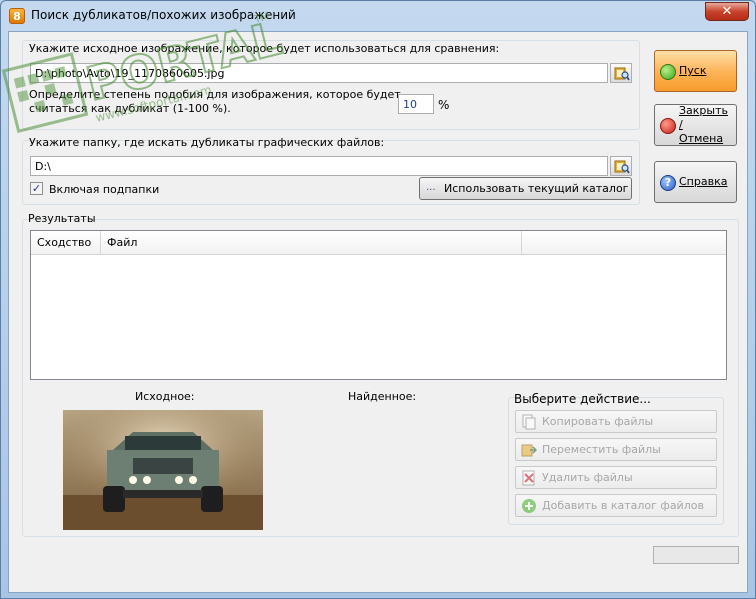  Describe the element at coordinates (536, 188) in the screenshot. I see `use-current-folder-label: Использовать текущий каталог` at that location.